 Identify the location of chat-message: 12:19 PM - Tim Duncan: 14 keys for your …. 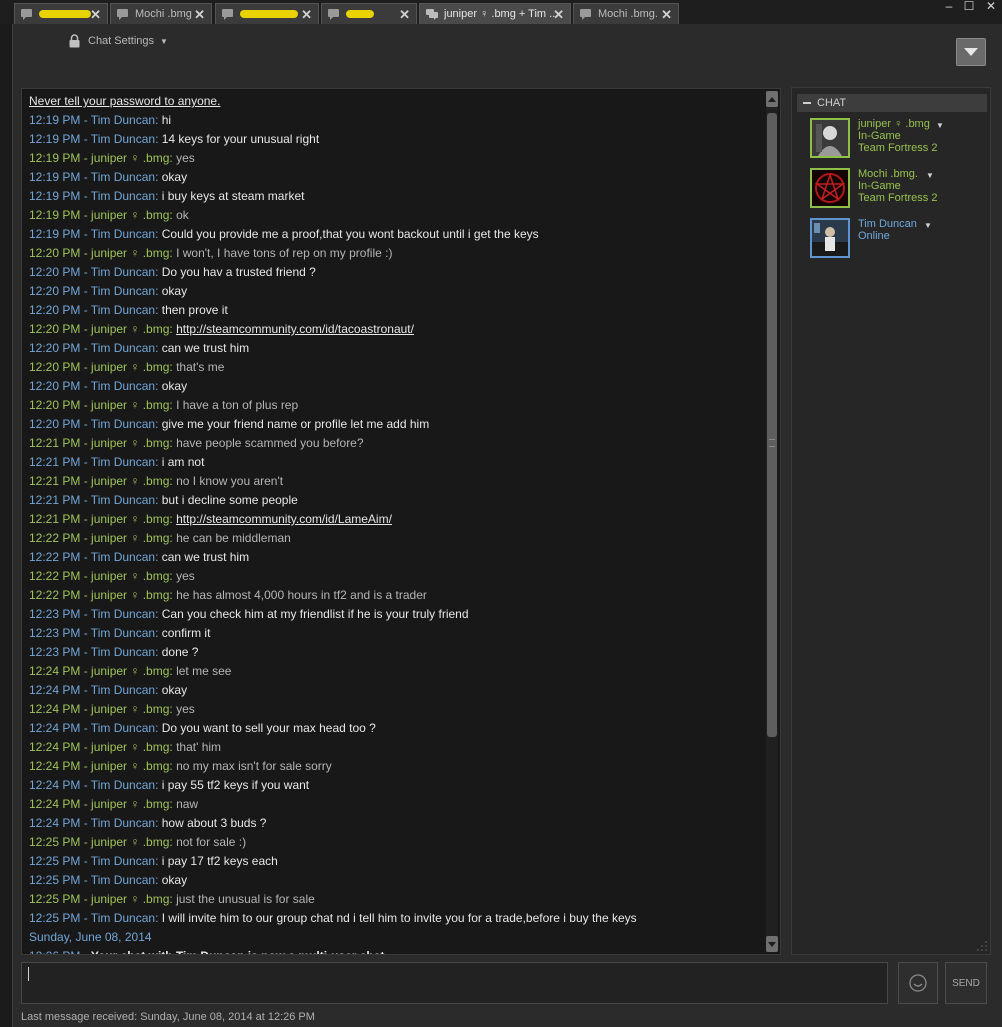
(396, 139).